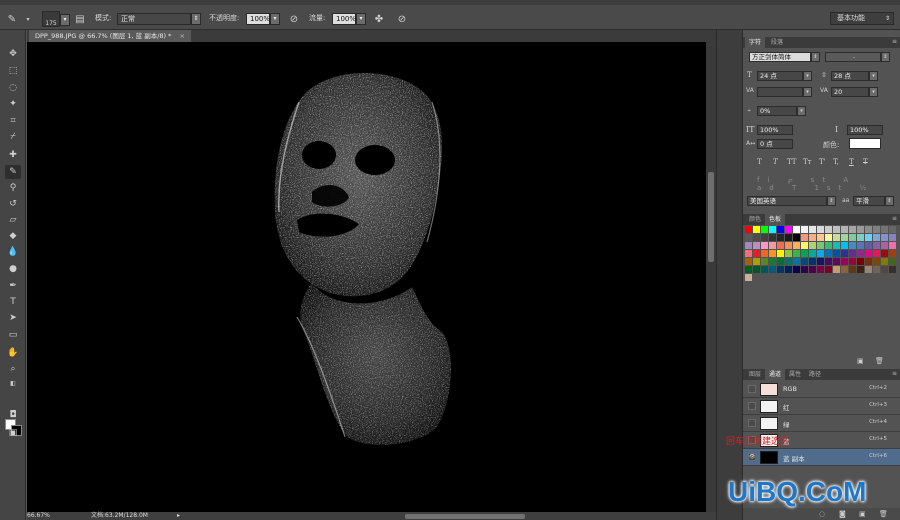 The width and height of the screenshot is (900, 520). Describe the element at coordinates (825, 162) in the screenshot. I see `superscript-button: T'` at that location.